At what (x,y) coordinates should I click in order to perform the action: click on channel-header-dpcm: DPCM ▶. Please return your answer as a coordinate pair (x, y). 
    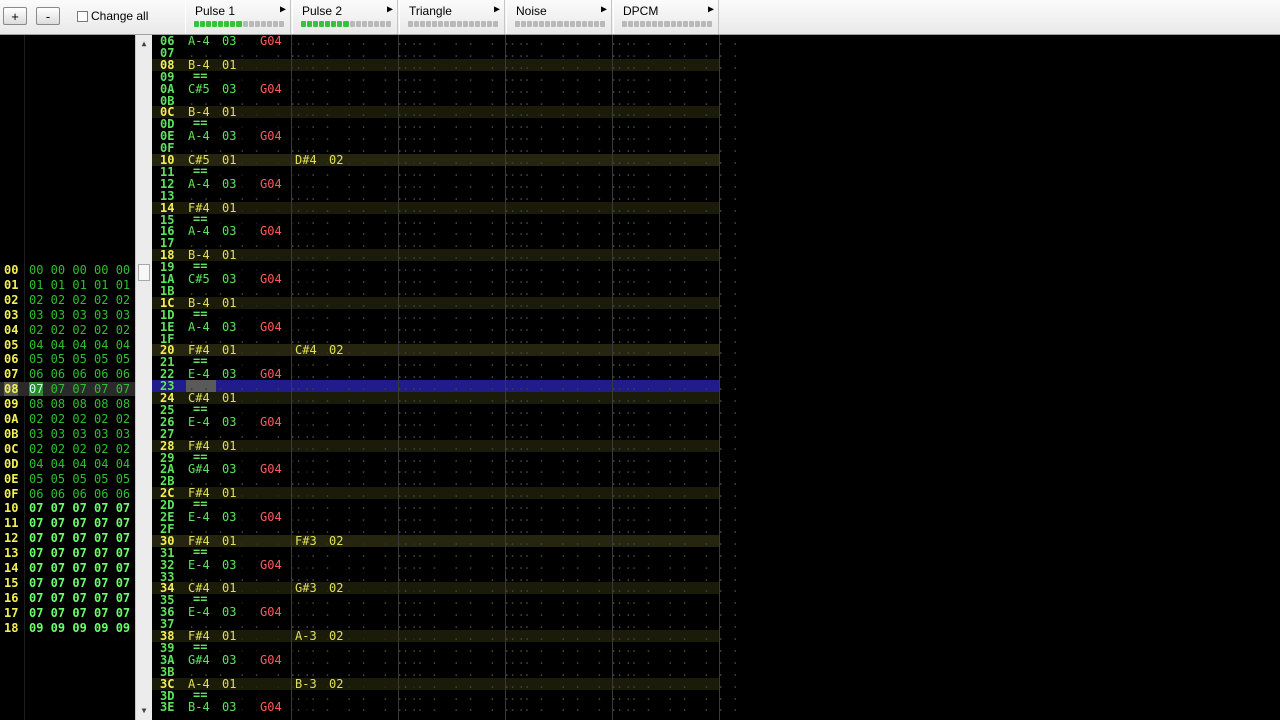
    Looking at the image, I should click on (666, 17).